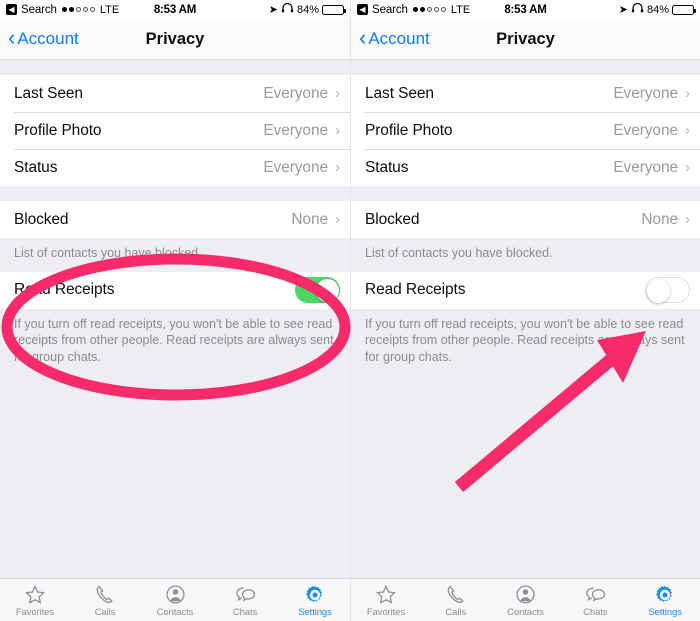 This screenshot has width=700, height=621. What do you see at coordinates (385, 612) in the screenshot?
I see `tab-label: Favorites` at bounding box center [385, 612].